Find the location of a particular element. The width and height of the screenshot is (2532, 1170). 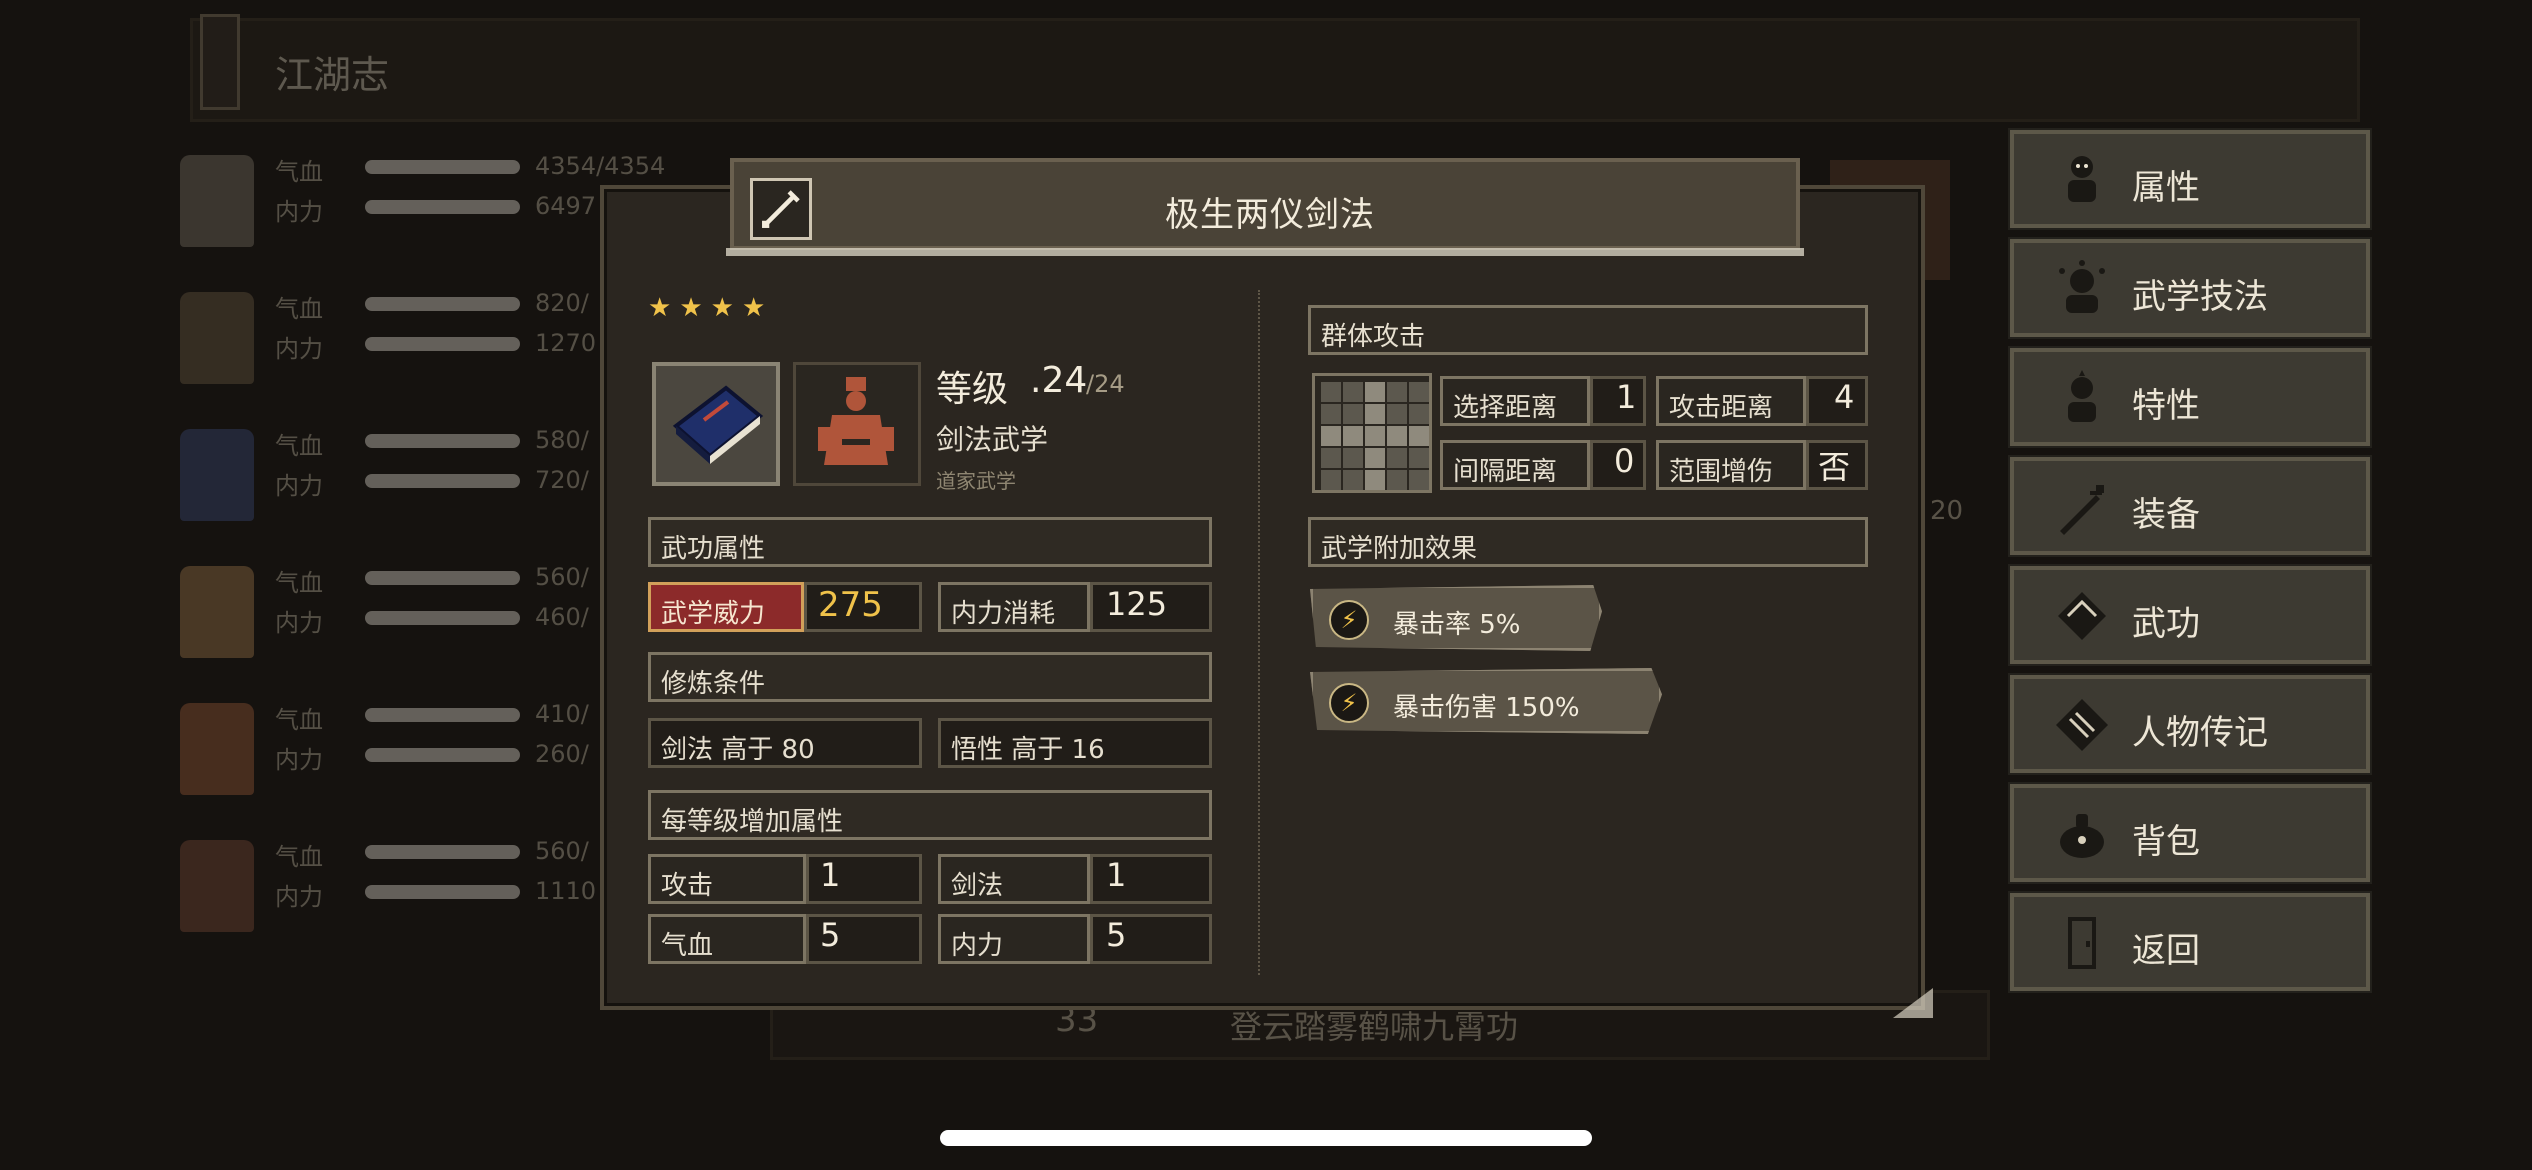

growth-label: 气血 is located at coordinates (727, 939).